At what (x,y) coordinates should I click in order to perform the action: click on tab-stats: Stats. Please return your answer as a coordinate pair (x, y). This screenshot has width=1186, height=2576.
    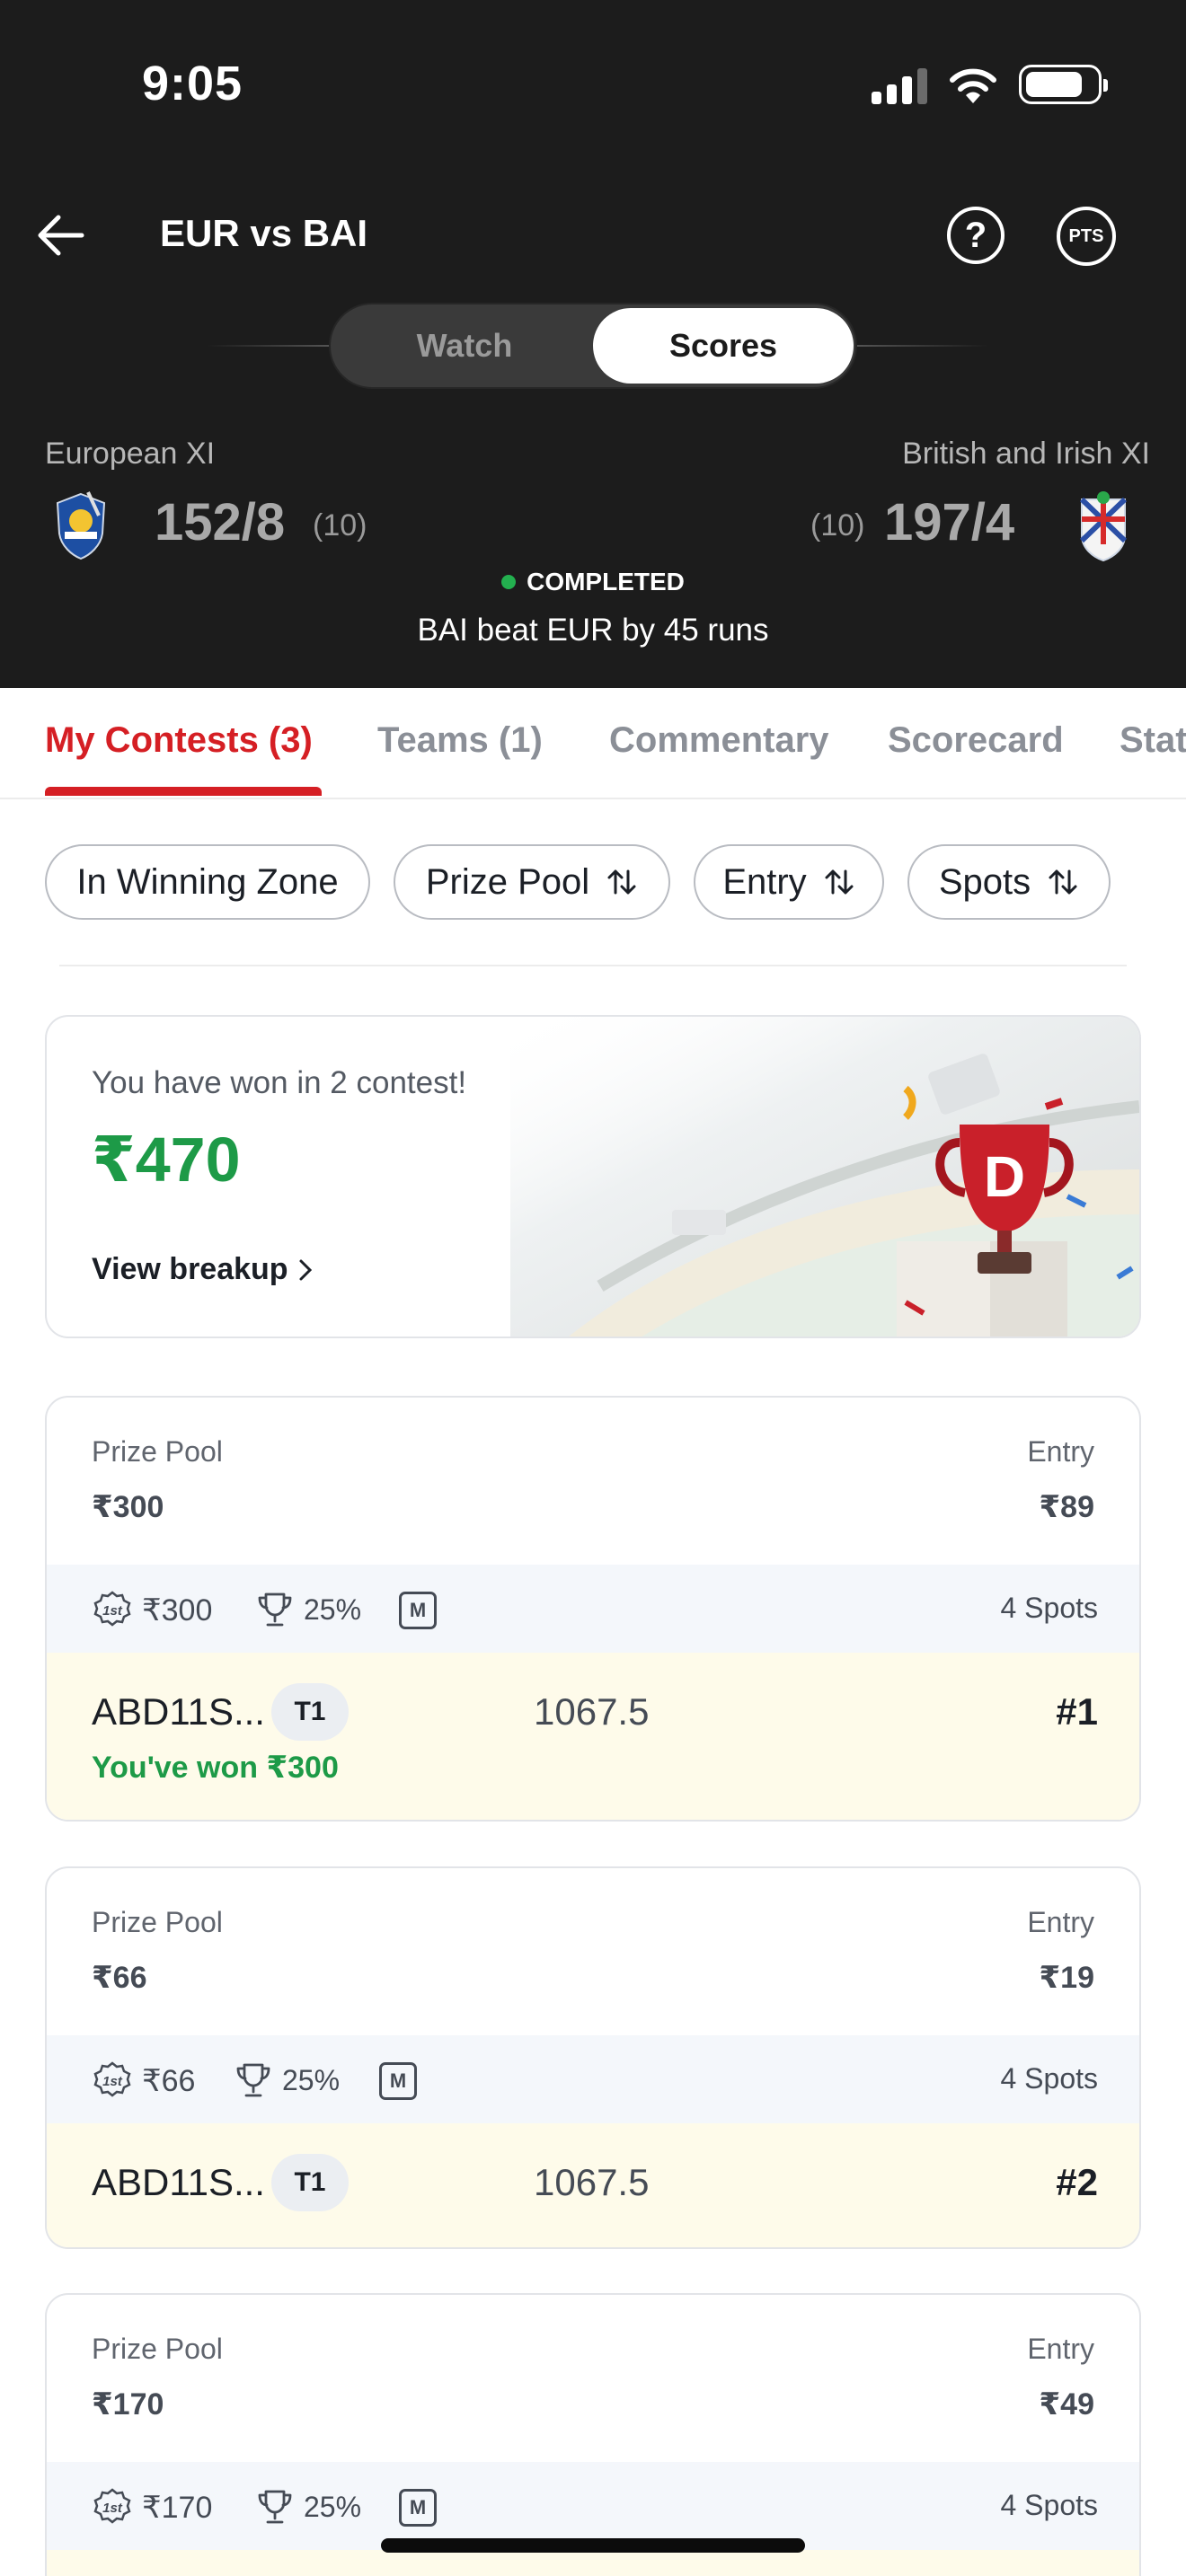
    Looking at the image, I should click on (1153, 740).